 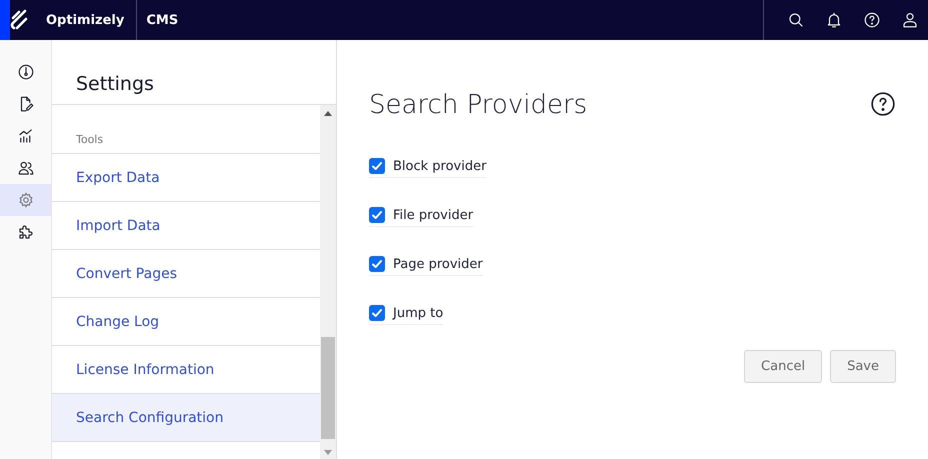 What do you see at coordinates (439, 166) in the screenshot?
I see `checkbox-label: Block provider` at bounding box center [439, 166].